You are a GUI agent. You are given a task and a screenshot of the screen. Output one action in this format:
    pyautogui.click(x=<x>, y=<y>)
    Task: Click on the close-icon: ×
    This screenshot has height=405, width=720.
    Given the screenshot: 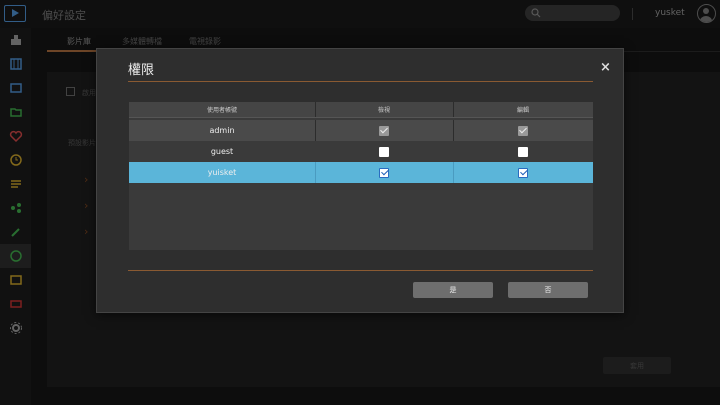 What is the action you would take?
    pyautogui.click(x=605, y=67)
    